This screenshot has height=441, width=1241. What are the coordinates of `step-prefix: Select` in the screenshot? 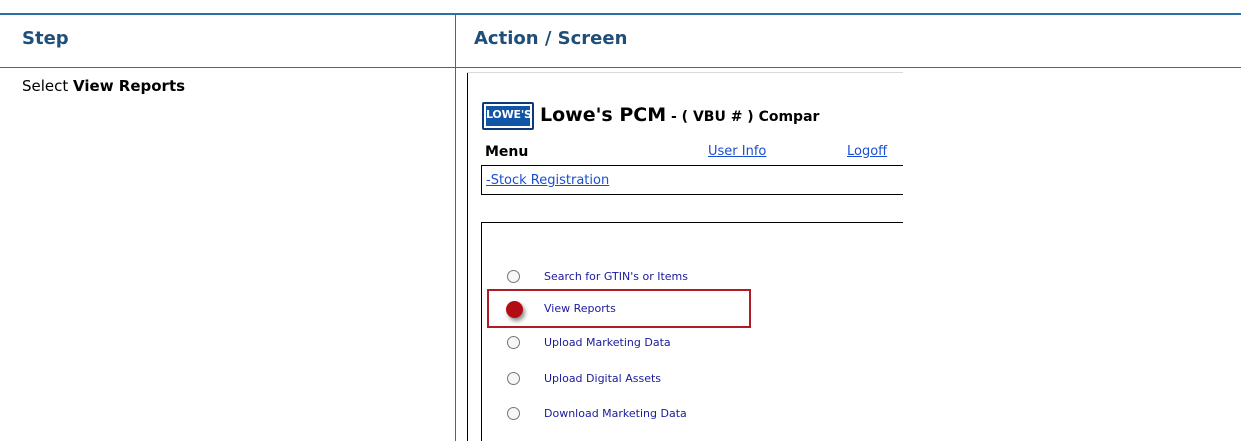 It's located at (48, 86).